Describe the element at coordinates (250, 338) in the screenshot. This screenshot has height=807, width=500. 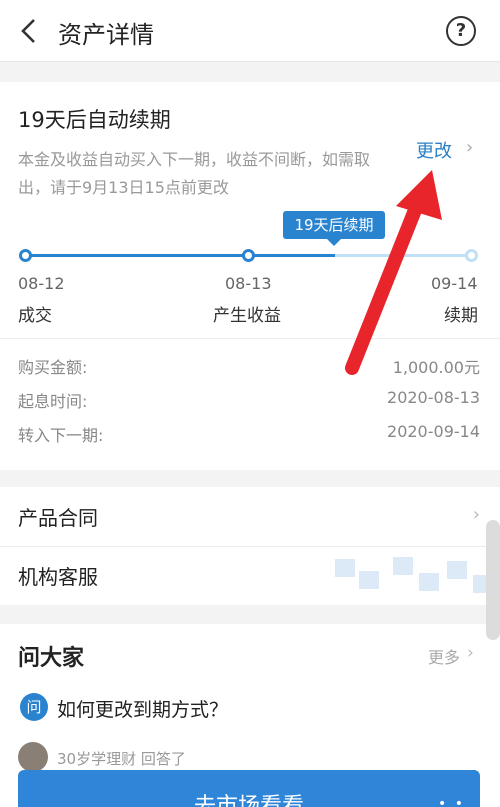
I see `divider` at that location.